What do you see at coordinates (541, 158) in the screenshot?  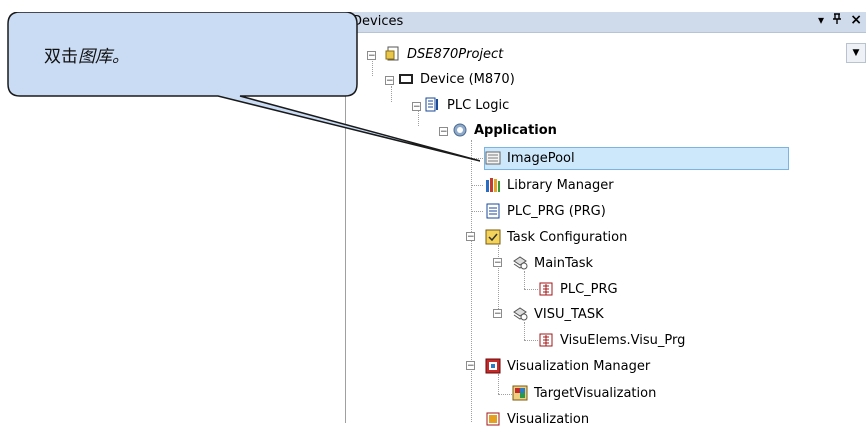 I see `tree-item-label: ImagePool` at bounding box center [541, 158].